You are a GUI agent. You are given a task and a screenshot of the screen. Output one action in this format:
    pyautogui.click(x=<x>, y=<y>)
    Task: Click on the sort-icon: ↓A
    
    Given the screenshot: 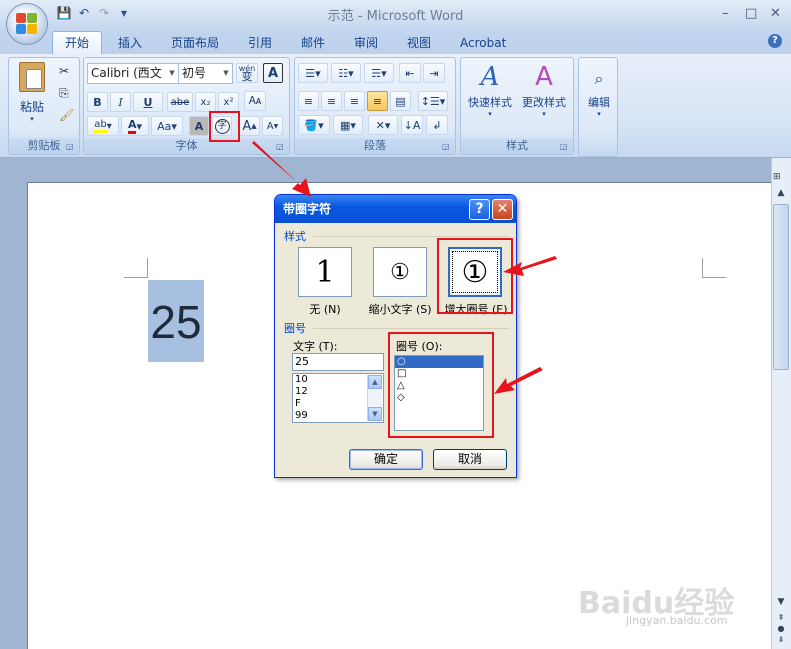 What is the action you would take?
    pyautogui.click(x=412, y=125)
    